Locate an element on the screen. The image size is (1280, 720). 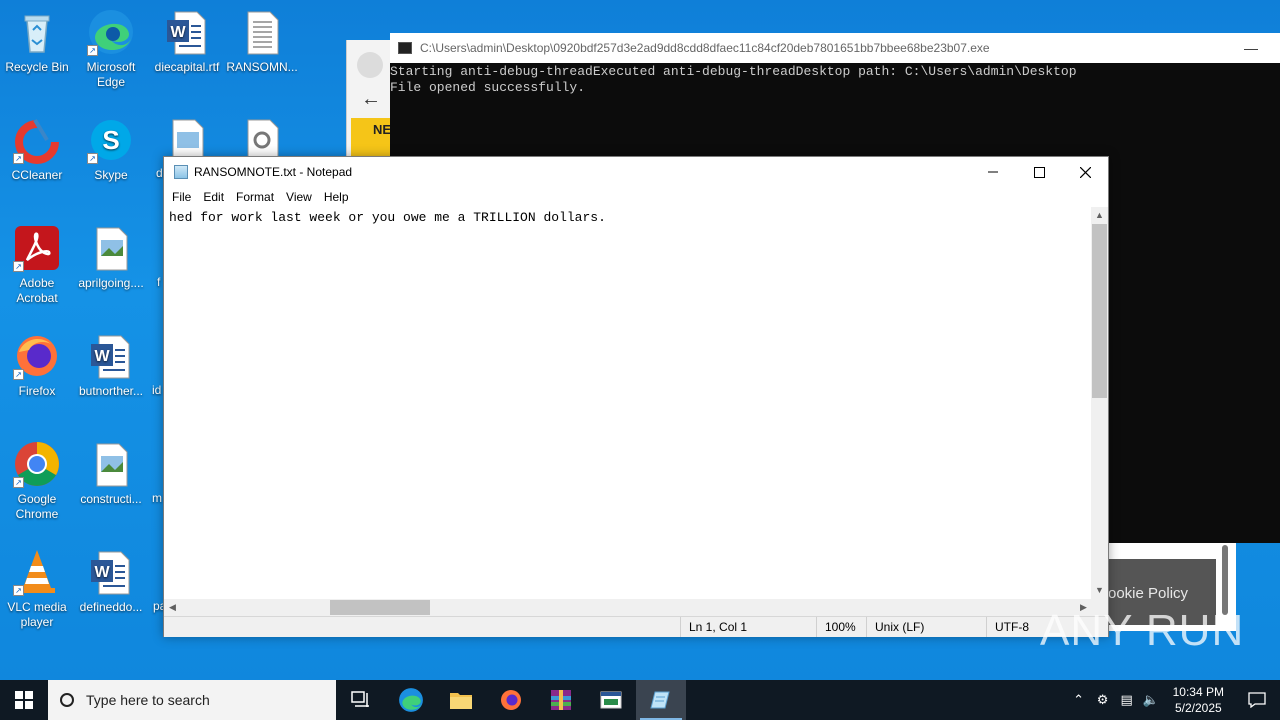
console-app-icon is located at coordinates (405, 48).